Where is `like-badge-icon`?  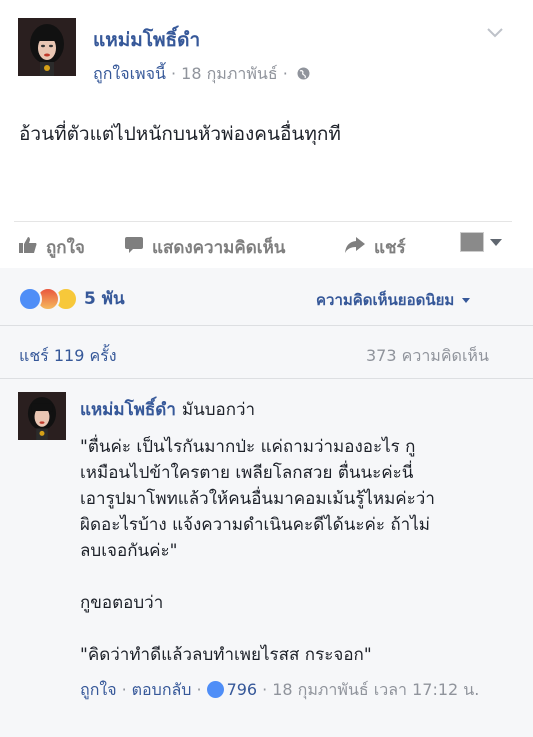
like-badge-icon is located at coordinates (215, 689).